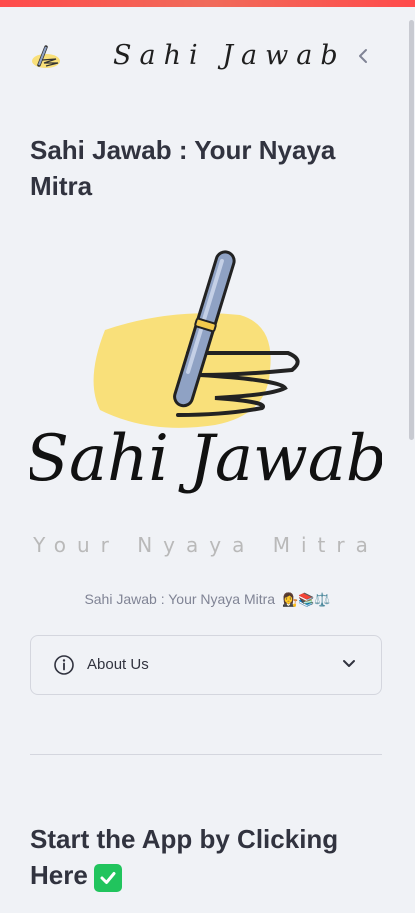  I want to click on top-accent-bar, so click(207, 3).